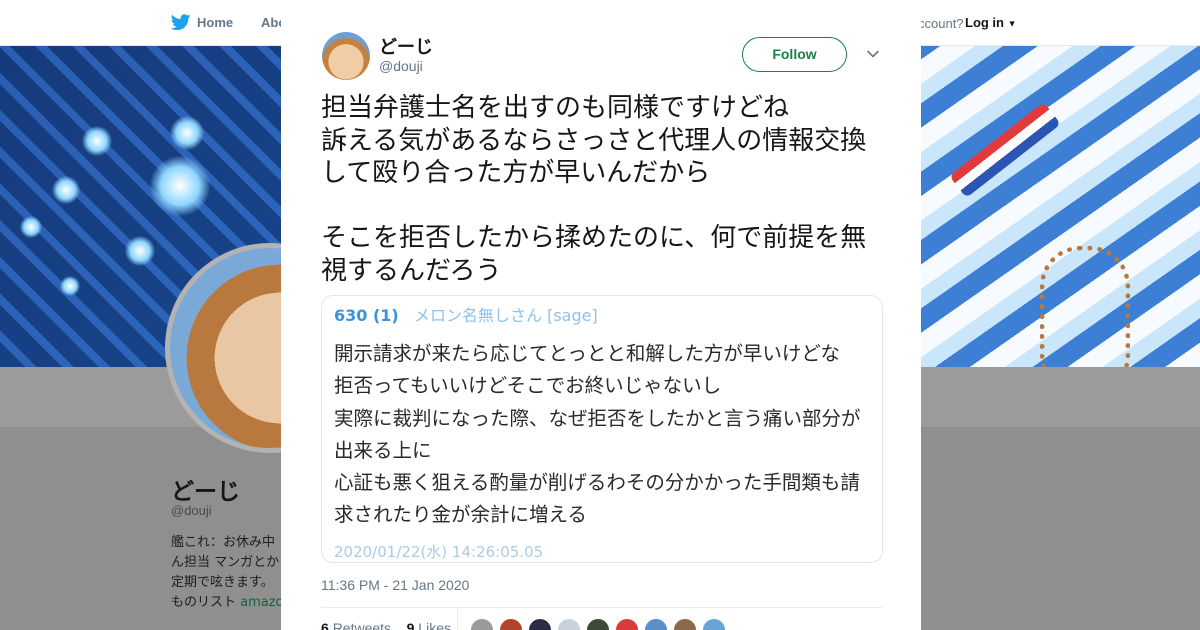  I want to click on bio-line: 定期で呟きます。, so click(222, 582).